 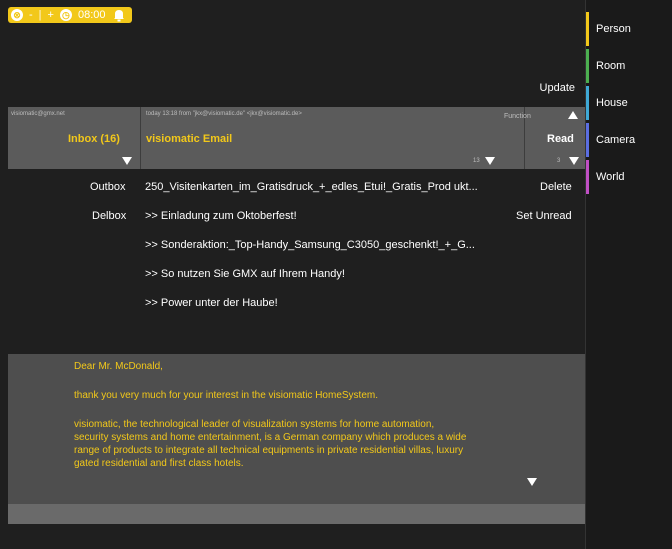 I want to click on message-item: >> Power unter der Haube!, so click(x=211, y=303).